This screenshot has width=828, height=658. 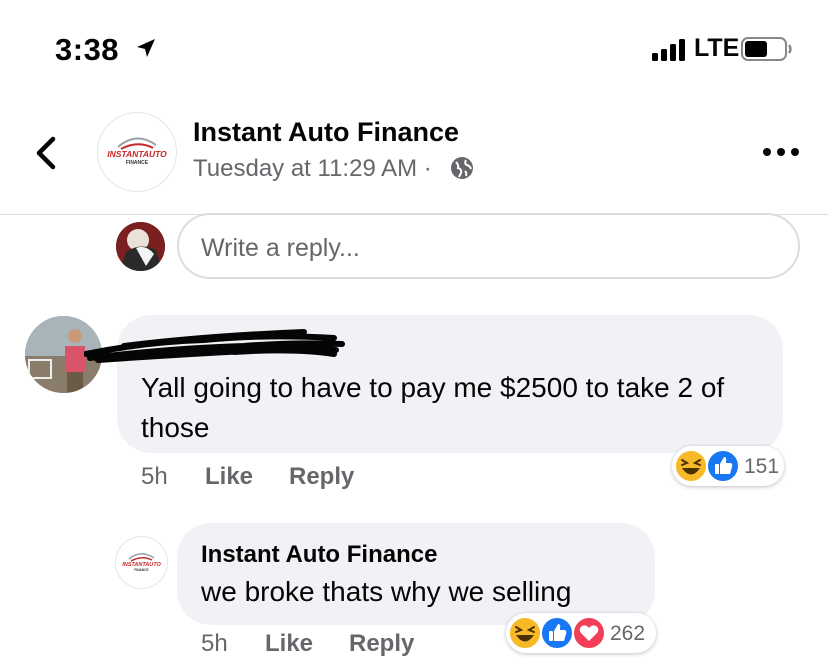 I want to click on battery-icon, so click(x=766, y=49).